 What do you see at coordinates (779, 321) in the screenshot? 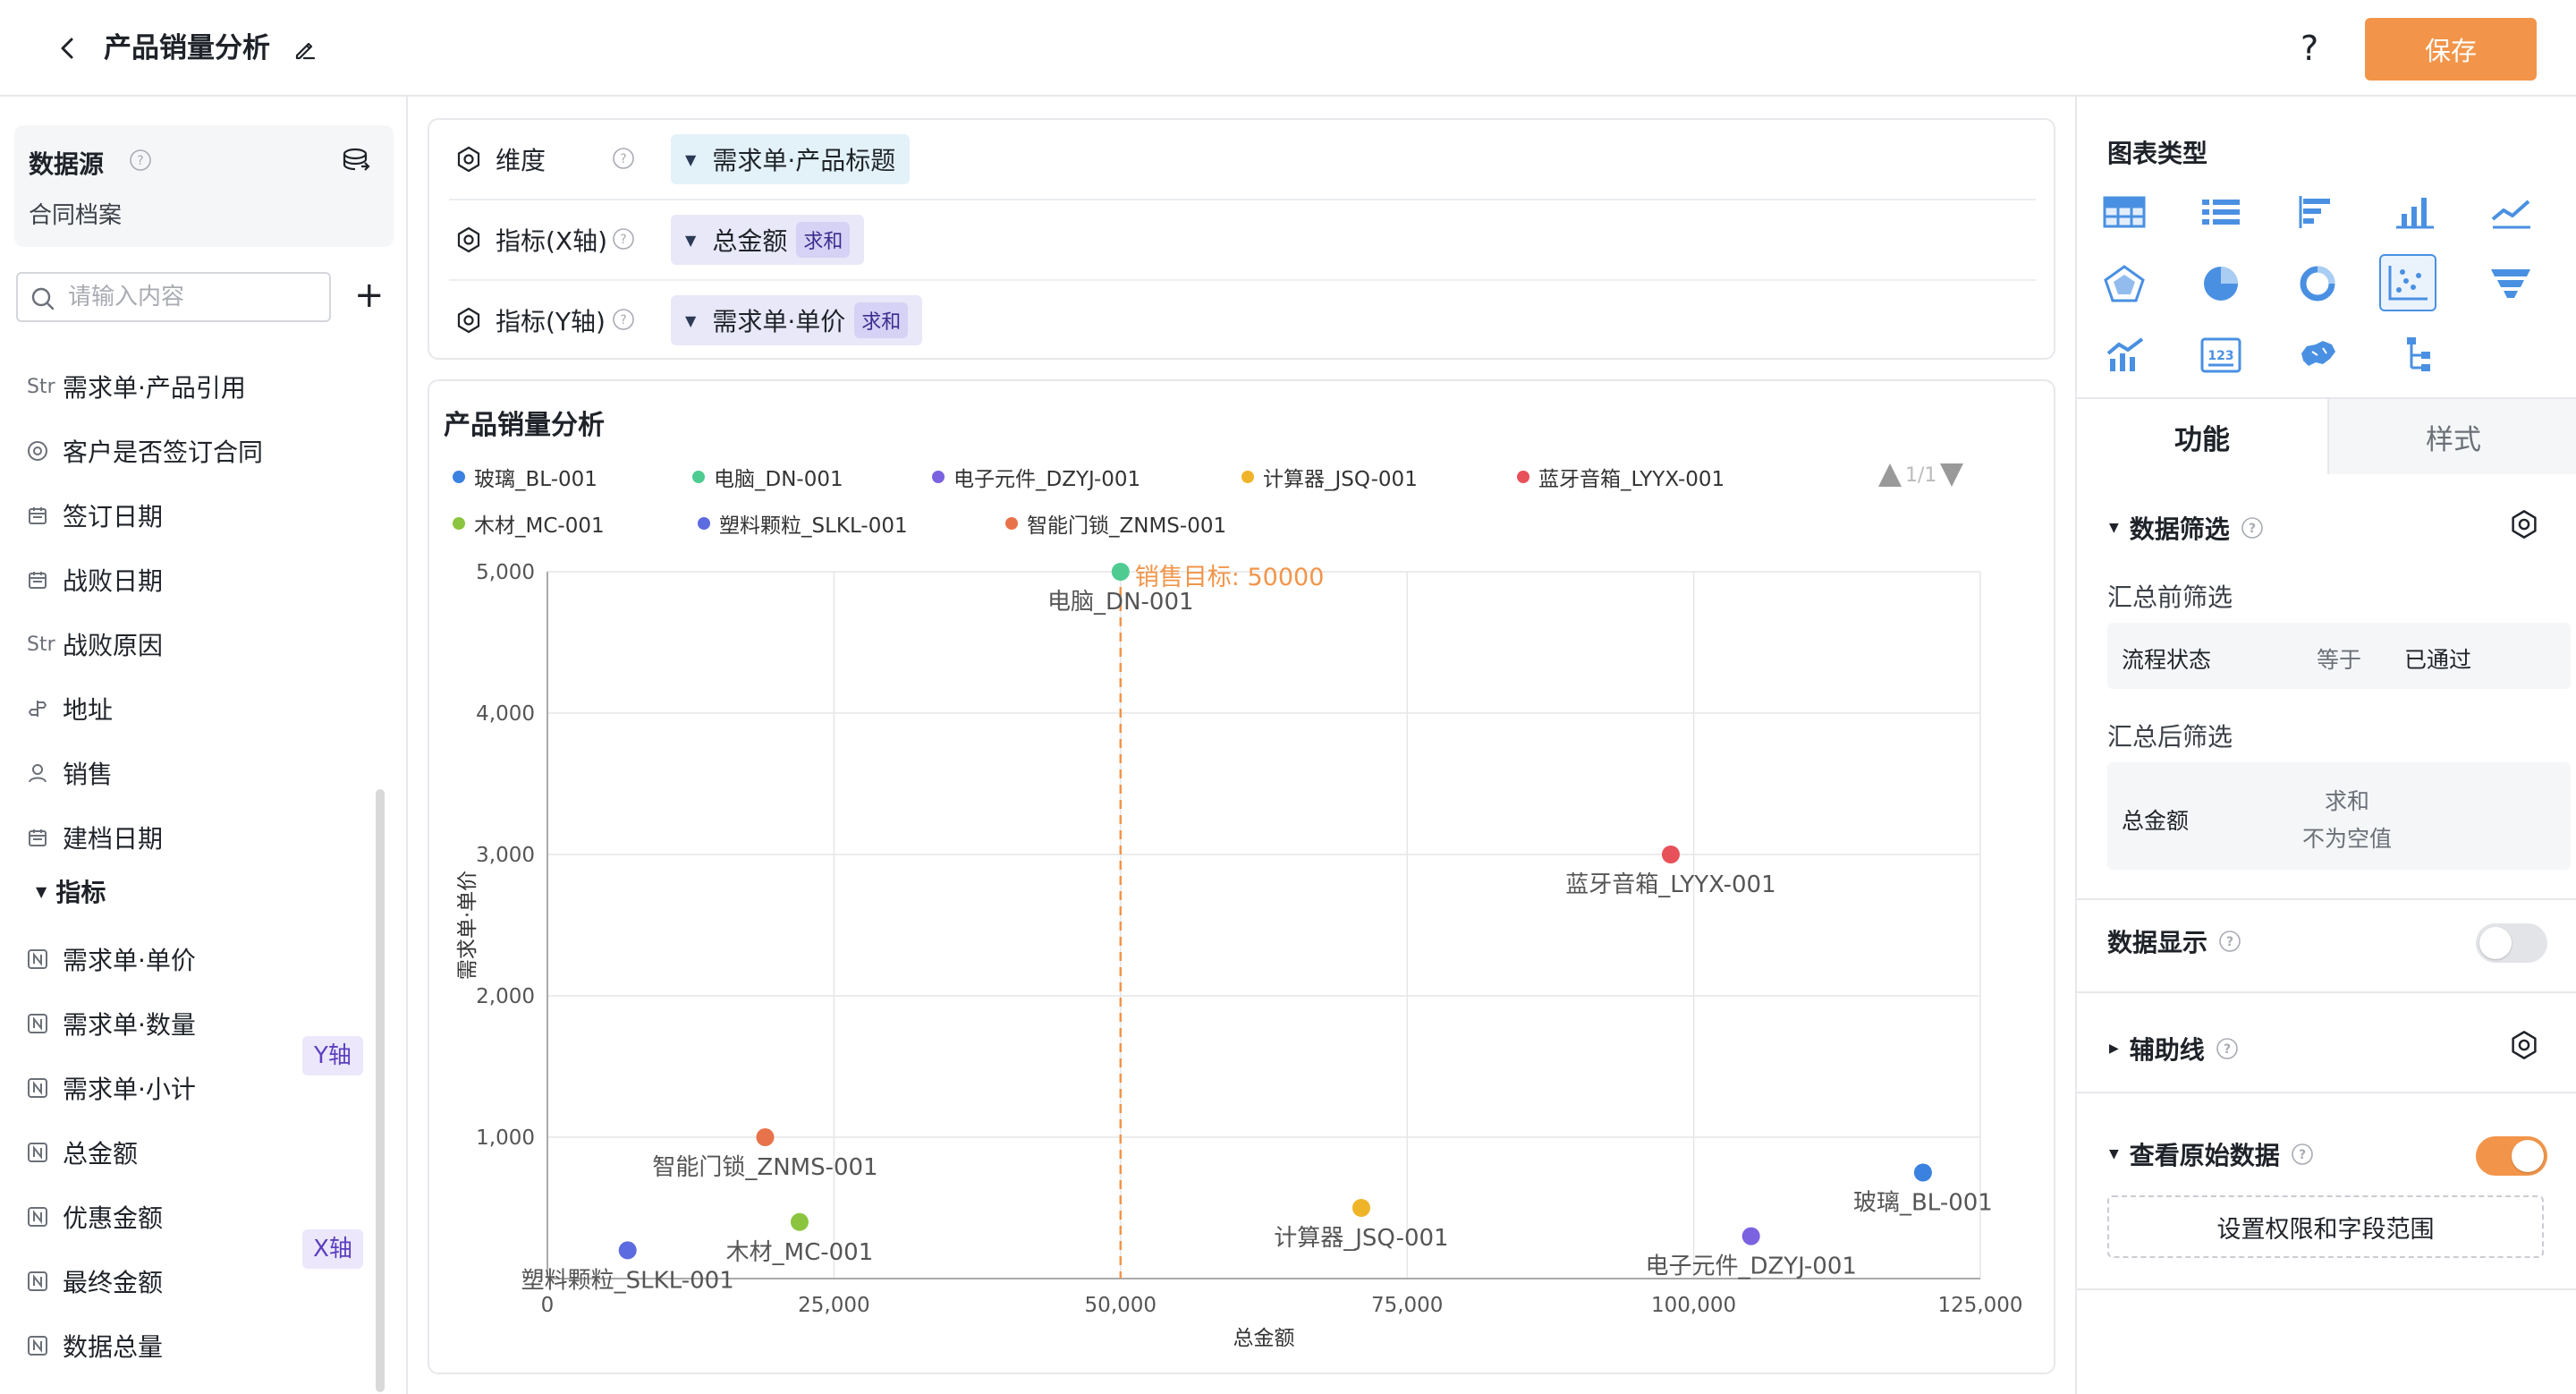
I see `y-axis-field: 需求单·单价` at bounding box center [779, 321].